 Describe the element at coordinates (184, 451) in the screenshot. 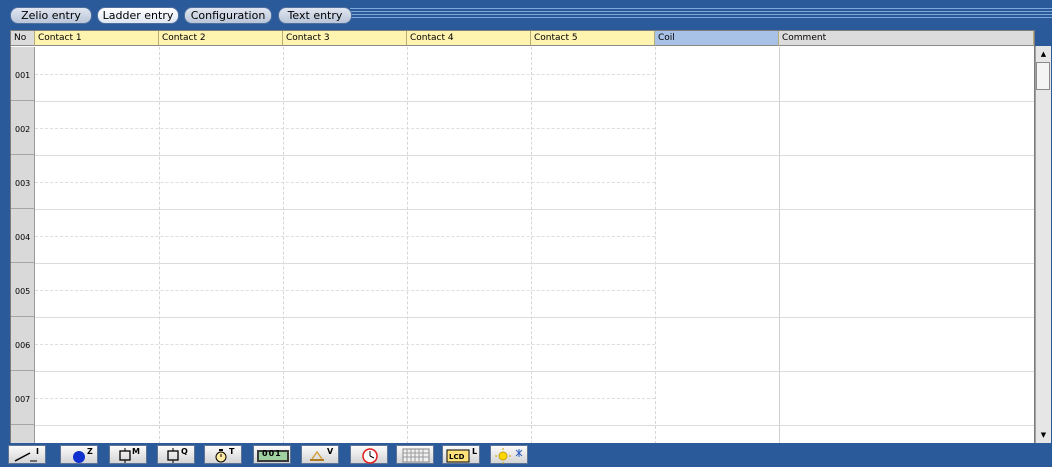

I see `tool-letter: Q` at that location.